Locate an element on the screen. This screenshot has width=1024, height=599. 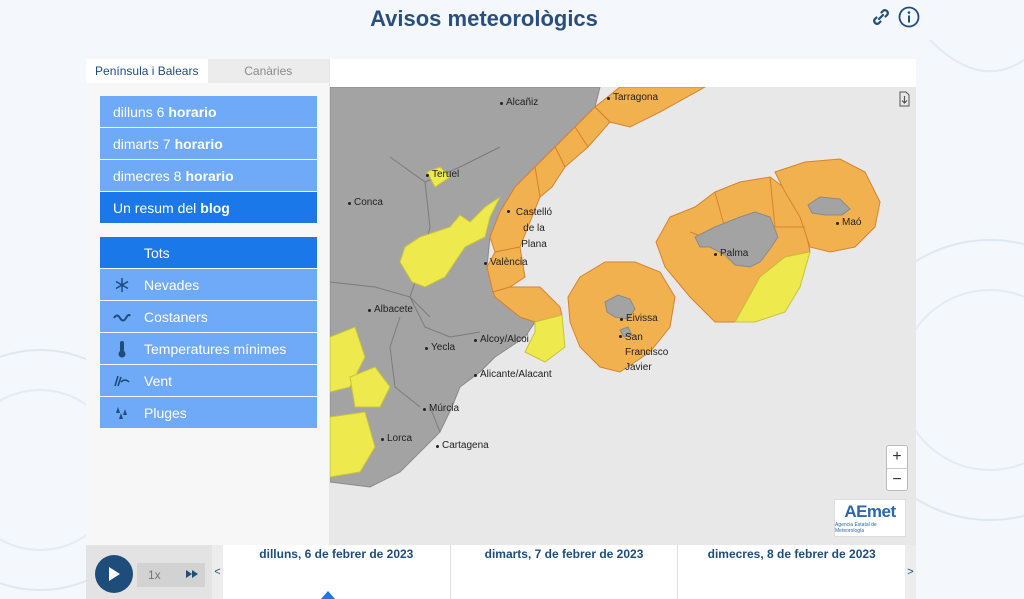
wind-icon is located at coordinates (122, 381).